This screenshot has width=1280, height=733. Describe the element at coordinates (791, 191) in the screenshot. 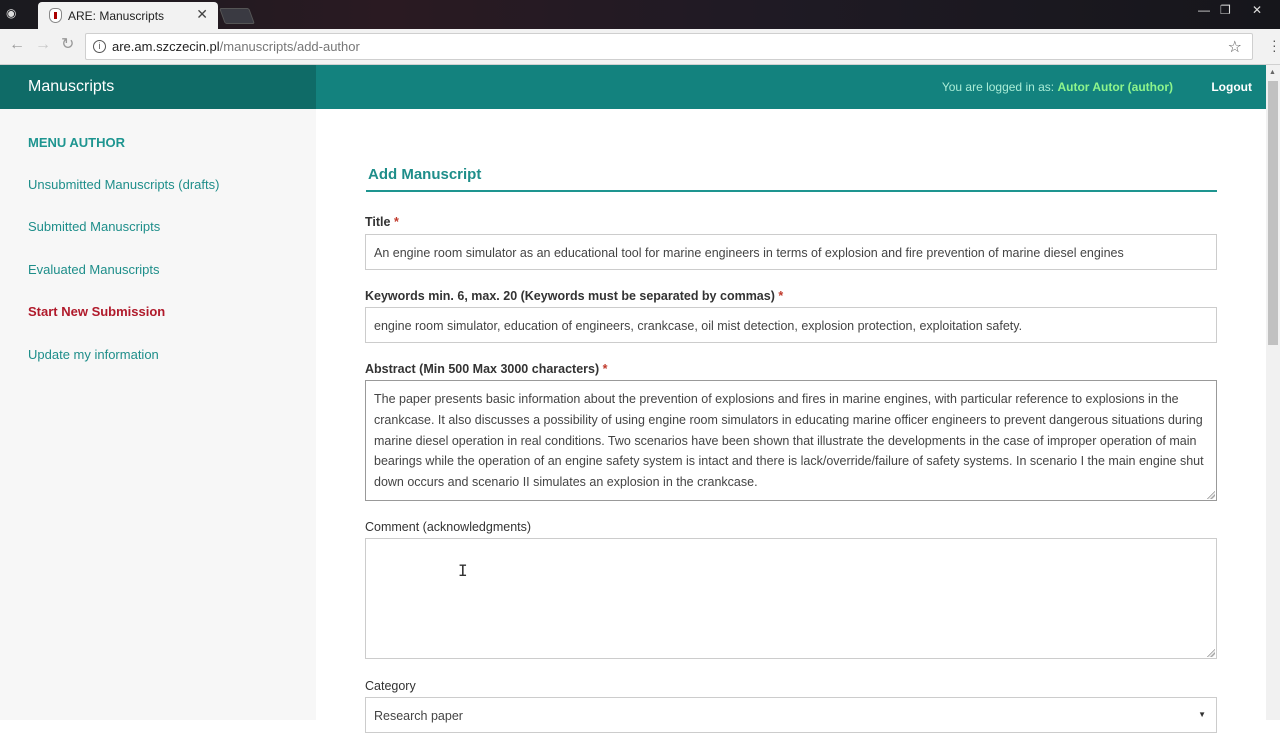

I see `title-divider` at that location.